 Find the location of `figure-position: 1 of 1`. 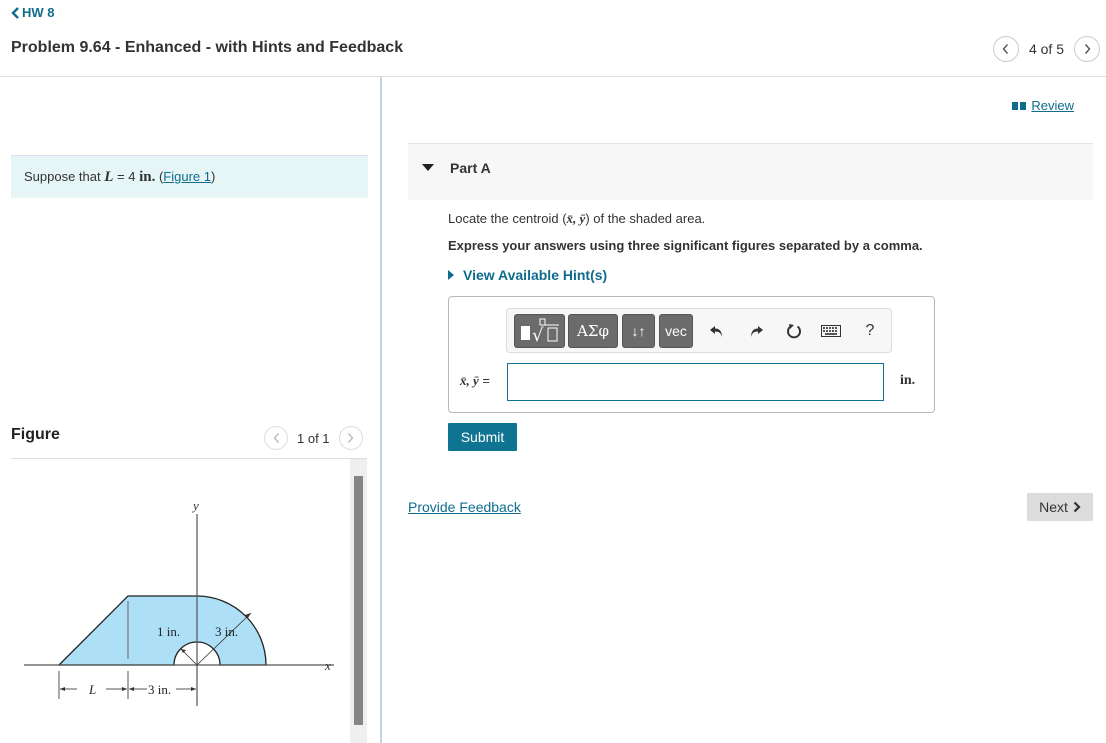

figure-position: 1 of 1 is located at coordinates (313, 438).